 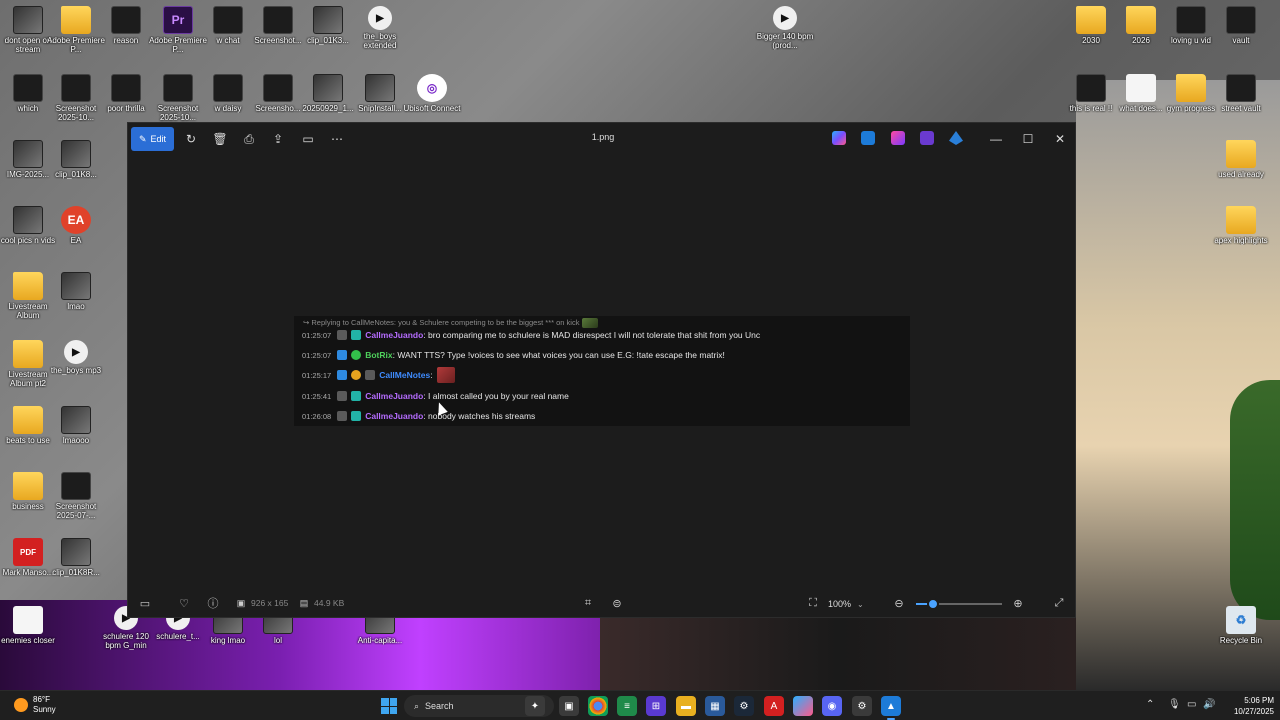 What do you see at coordinates (76, 357) in the screenshot?
I see `desktop-icon: ▶ the_boys mp3` at bounding box center [76, 357].